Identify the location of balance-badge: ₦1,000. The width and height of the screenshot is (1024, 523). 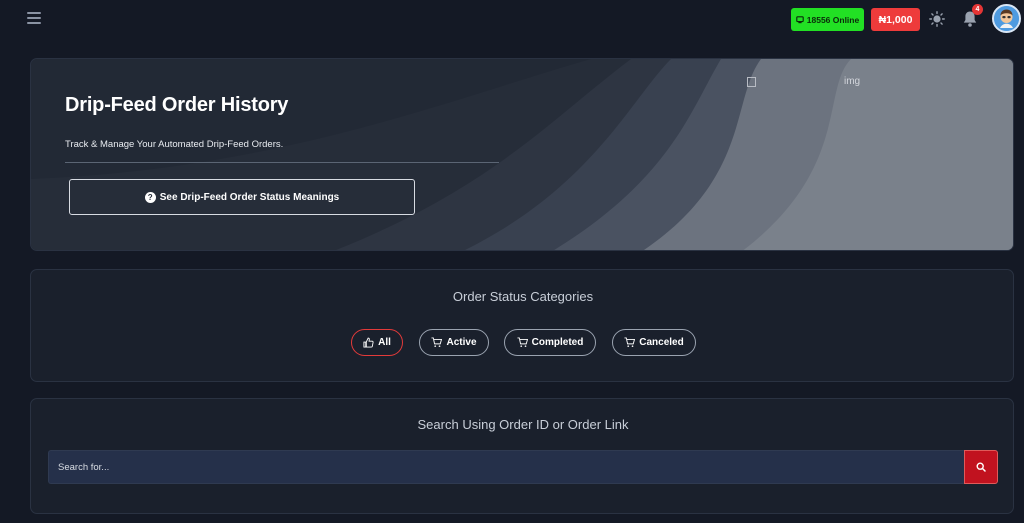
(895, 19).